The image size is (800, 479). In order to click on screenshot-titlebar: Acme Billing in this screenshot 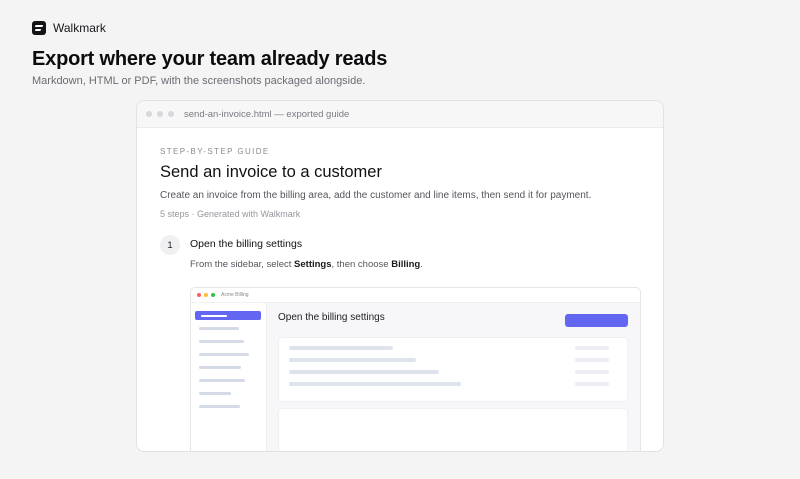, I will do `click(415, 295)`.